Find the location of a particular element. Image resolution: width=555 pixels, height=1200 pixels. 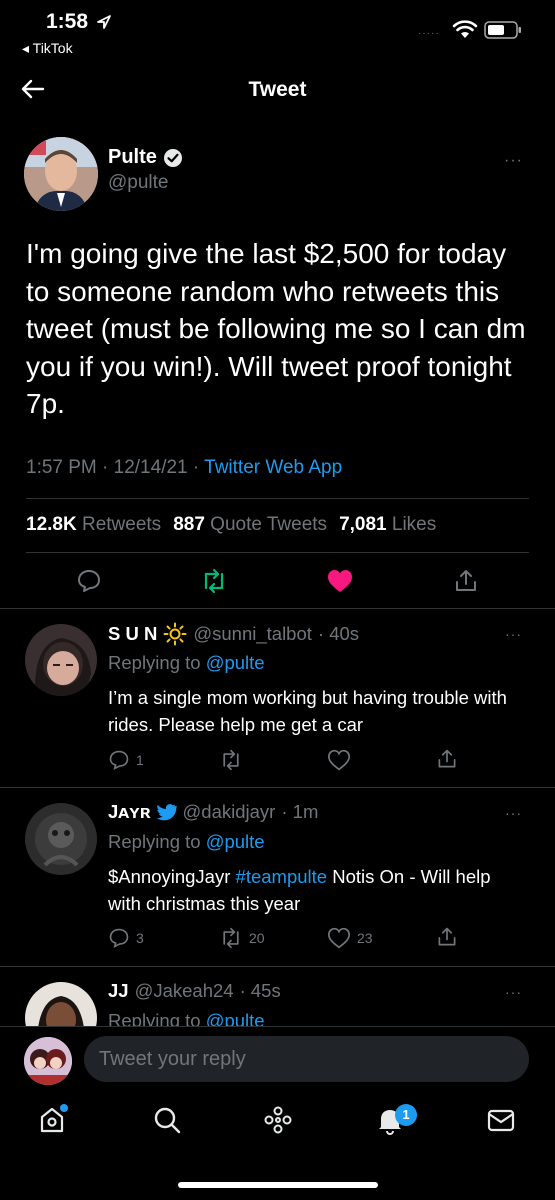

my-avatar is located at coordinates (48, 1061).